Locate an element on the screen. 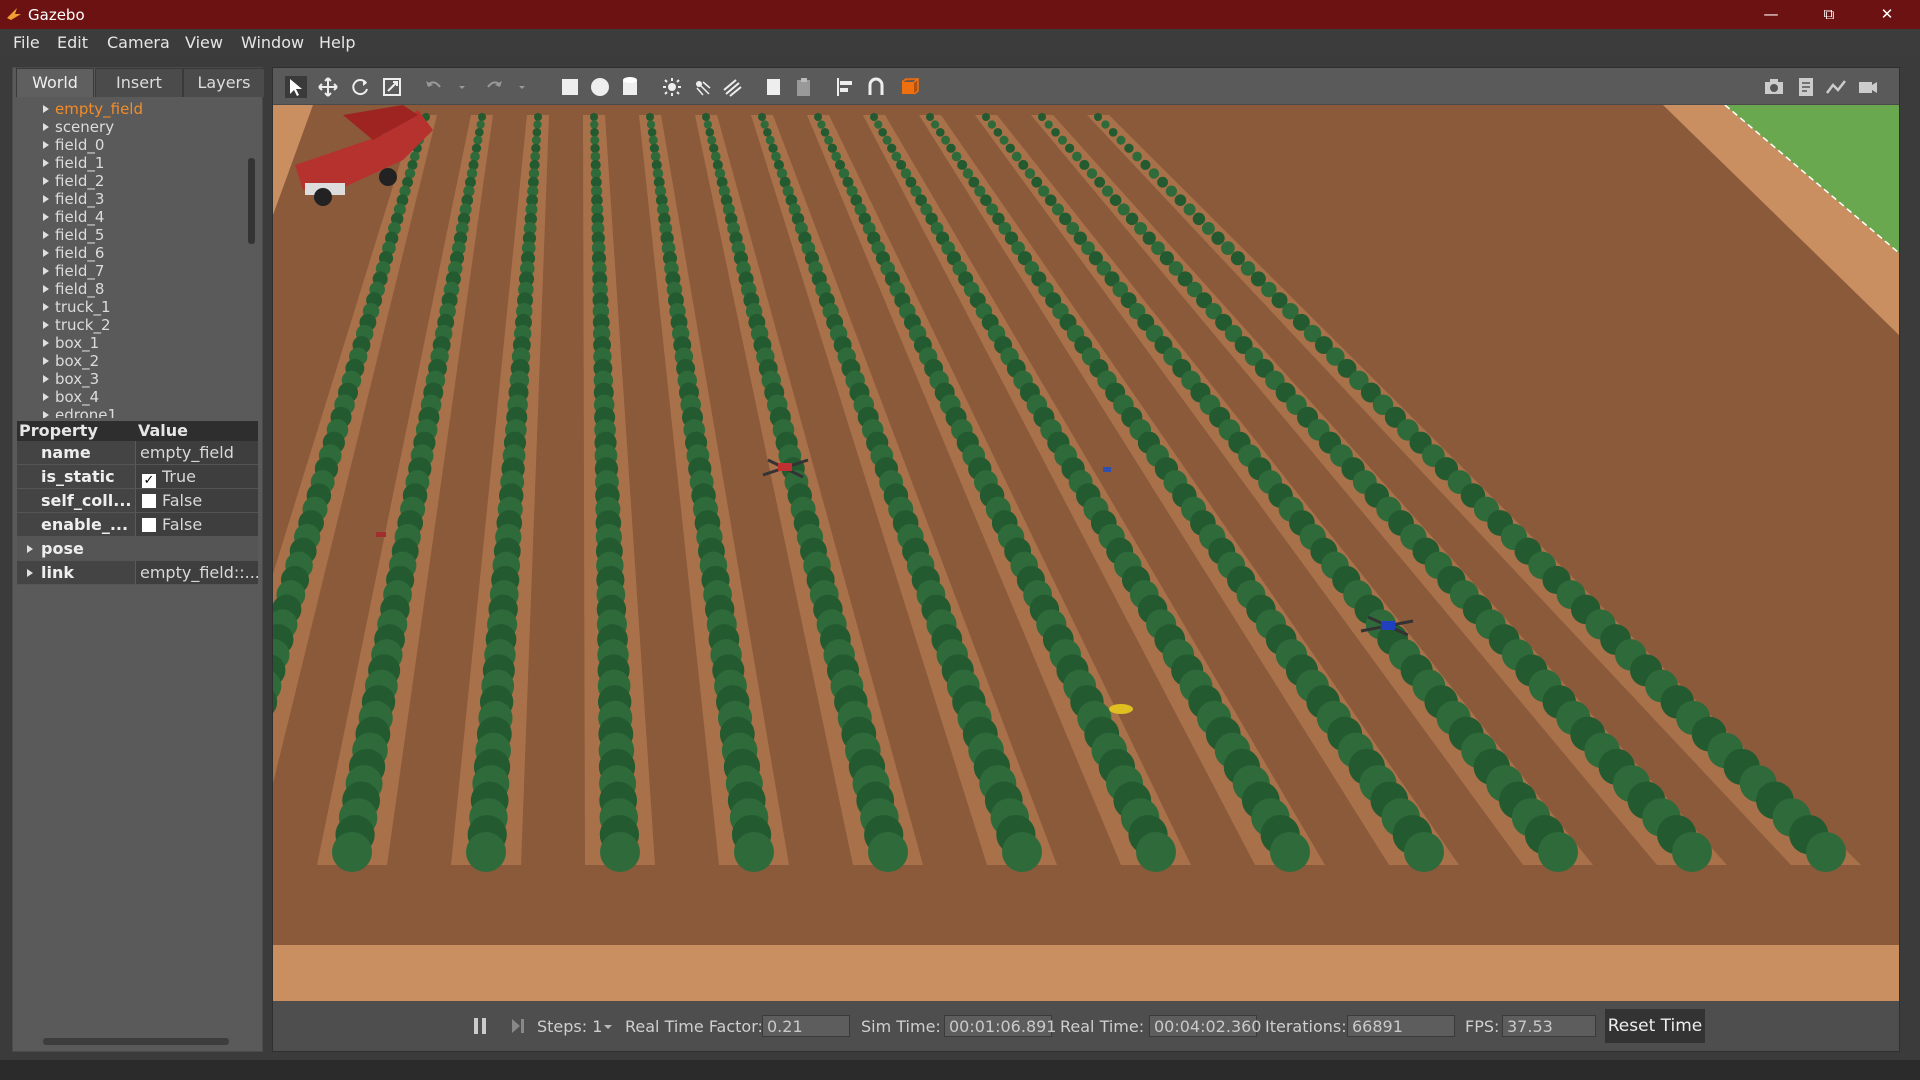  tree-item: field_4 is located at coordinates (73, 217).